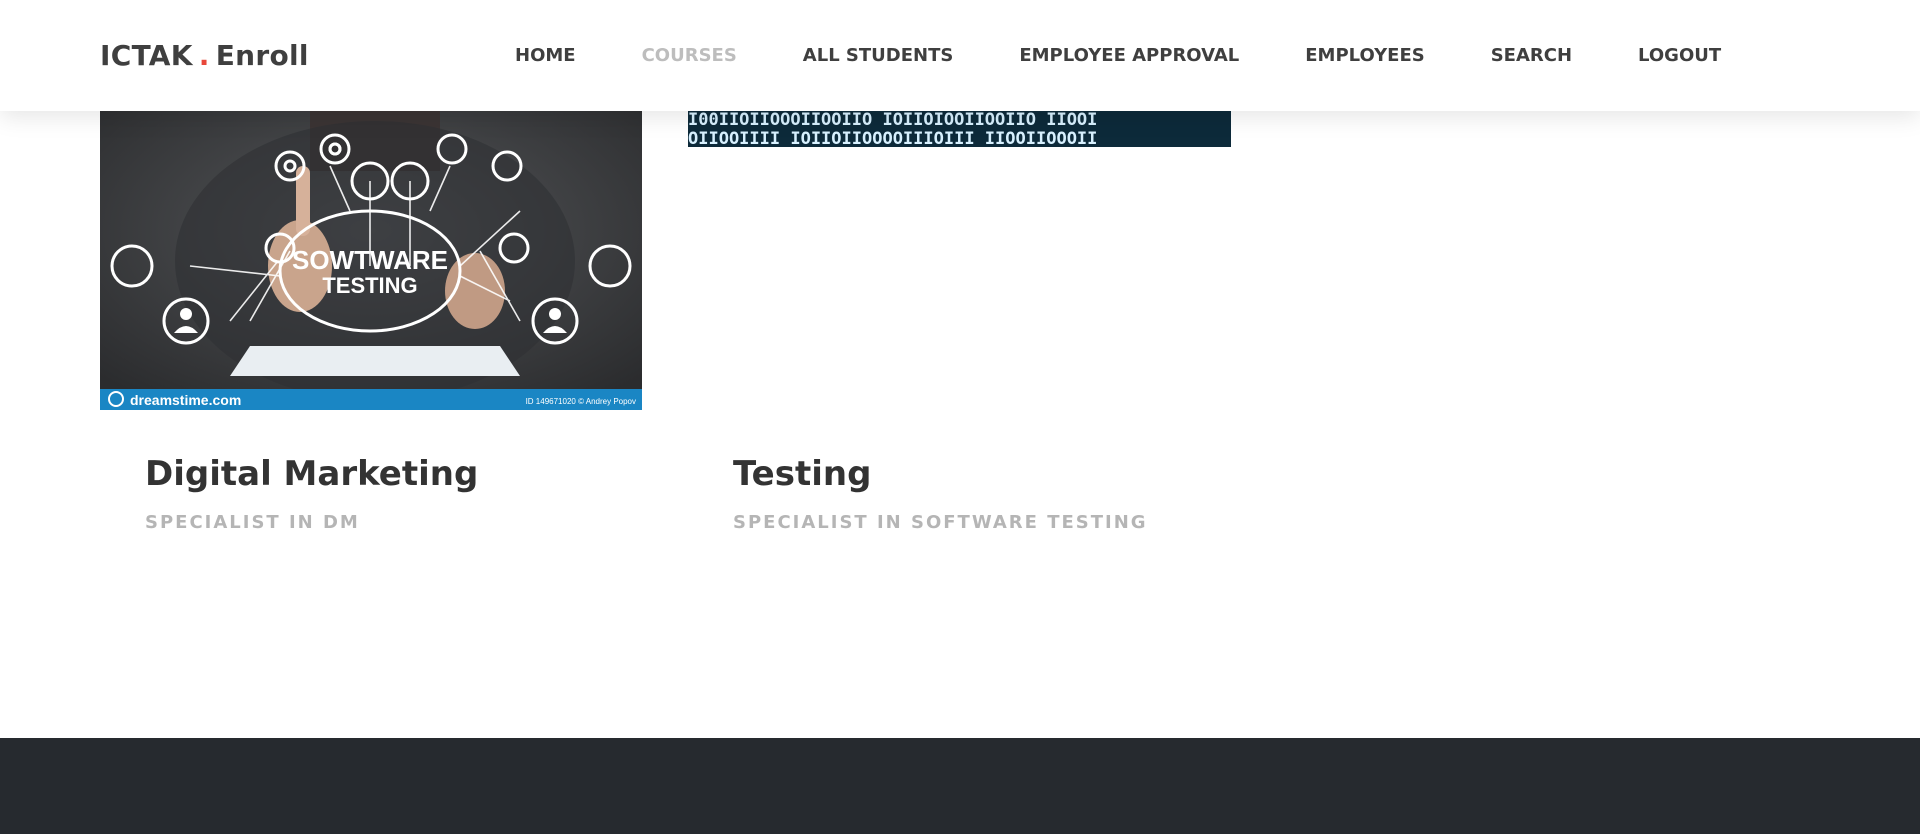  I want to click on nav-all-students: ALL STUDENTS, so click(878, 56).